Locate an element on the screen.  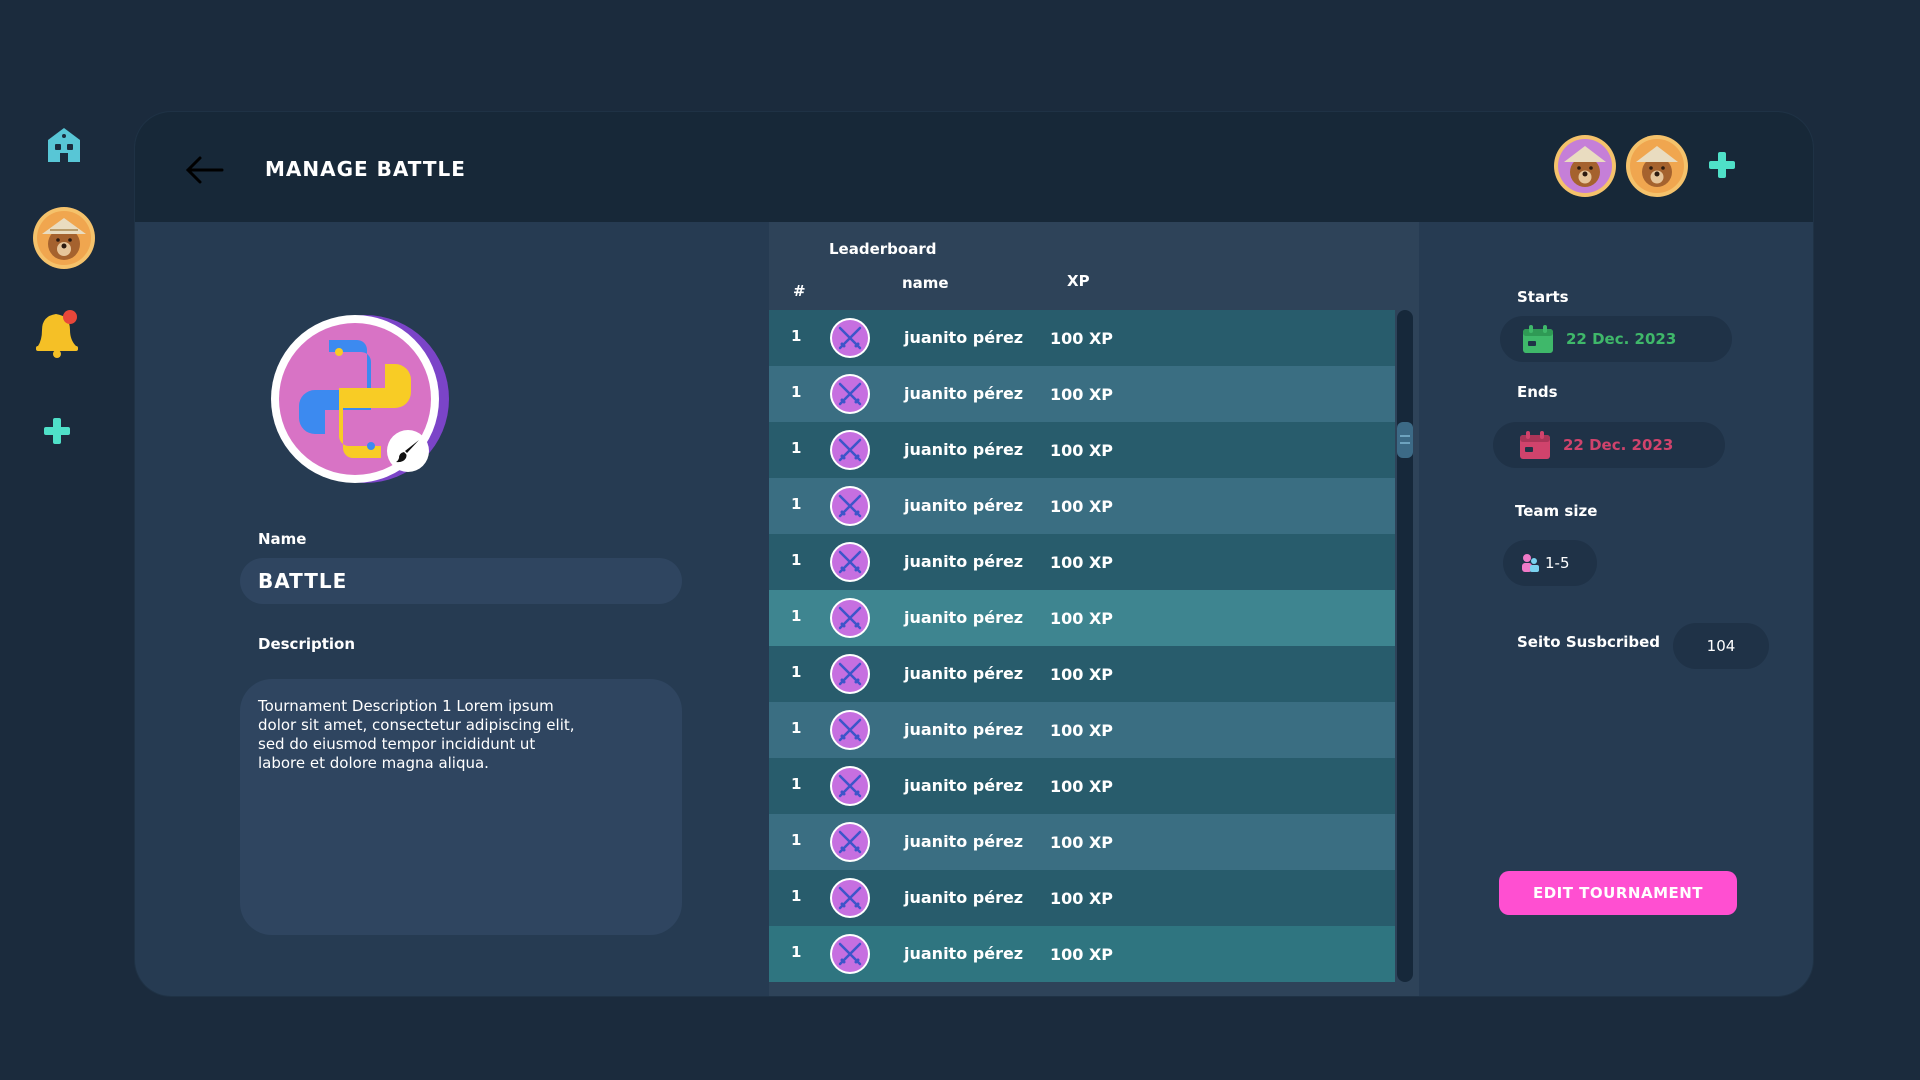
subscribed-count-field: 104 is located at coordinates (1721, 646).